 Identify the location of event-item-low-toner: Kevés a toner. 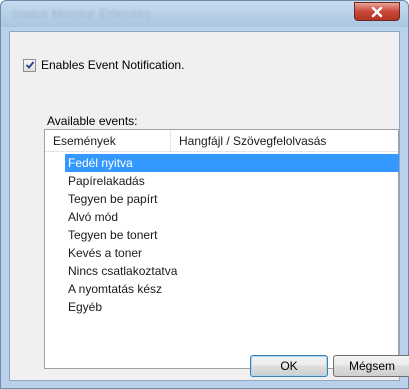
(232, 253).